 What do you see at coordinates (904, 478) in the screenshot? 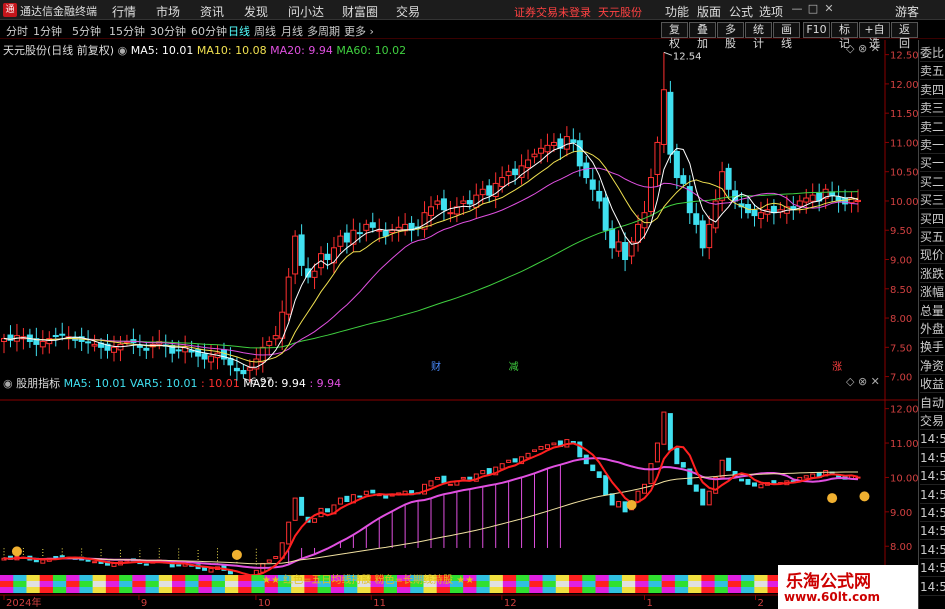
I see `ind-y-tick-label: 10.00` at bounding box center [904, 478].